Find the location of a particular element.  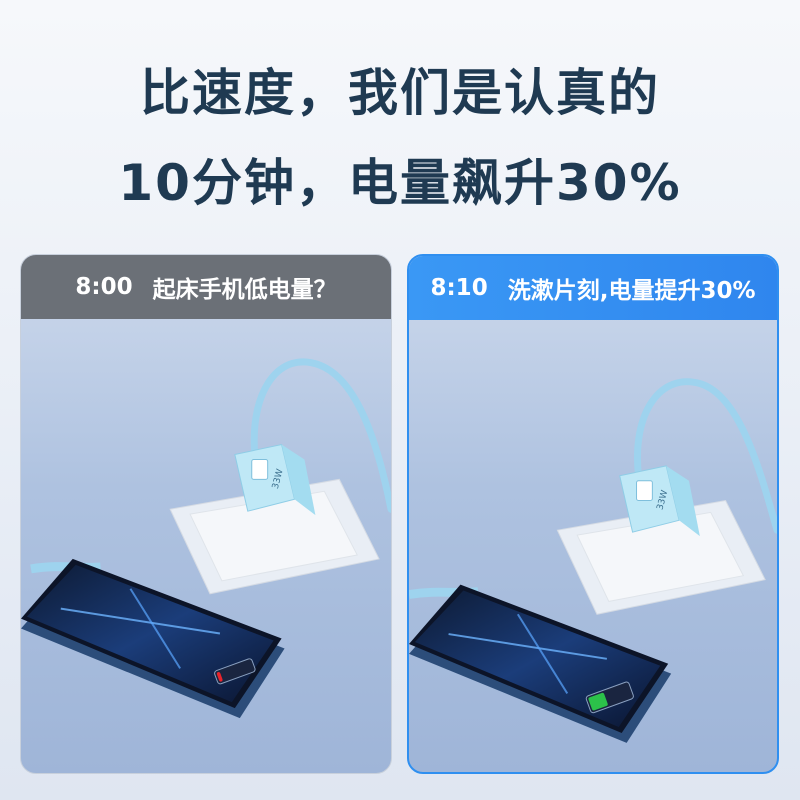

panel-header-before: 8:00 起床手机低电量？ is located at coordinates (206, 287).